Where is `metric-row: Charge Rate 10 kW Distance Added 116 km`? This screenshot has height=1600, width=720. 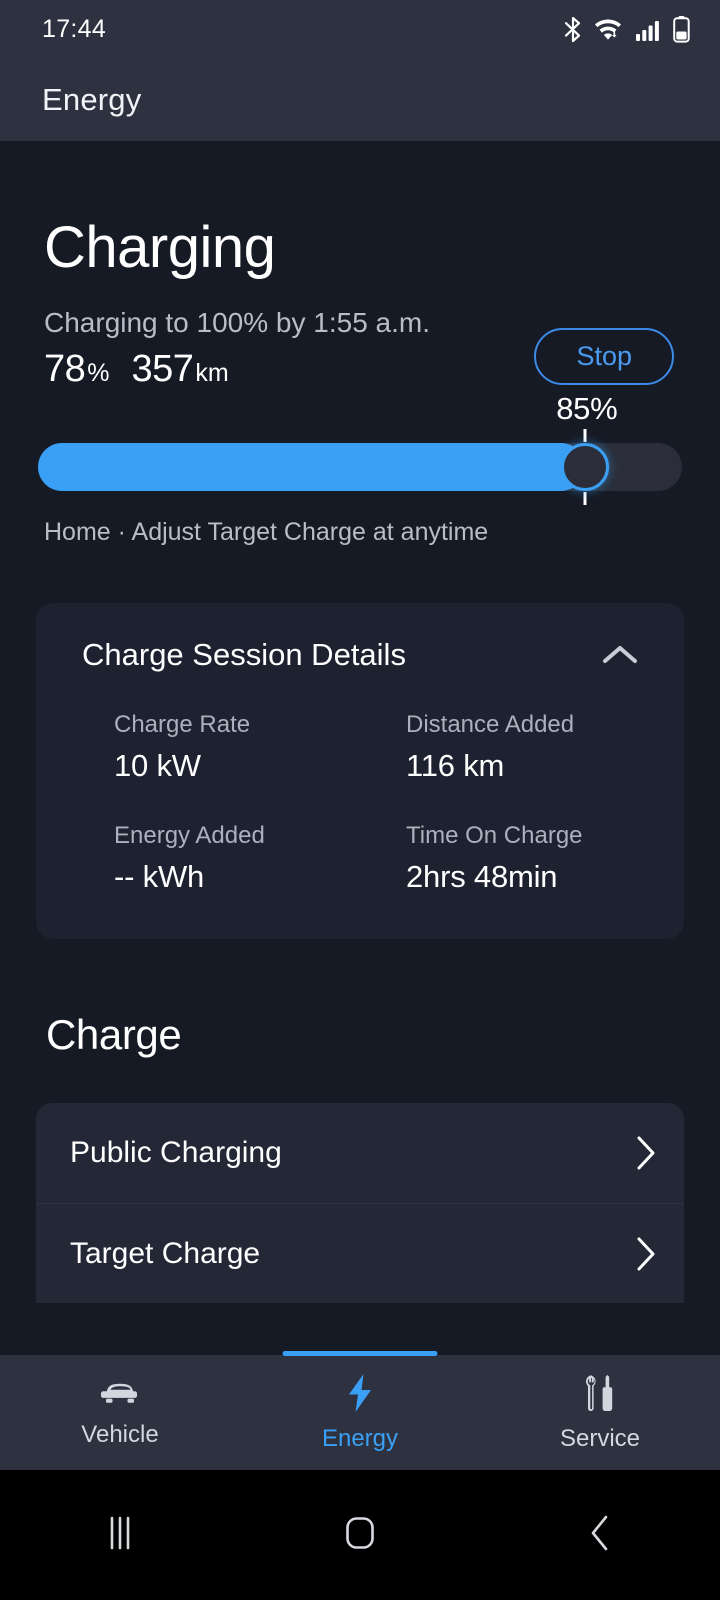
metric-row: Charge Rate 10 kW Distance Added 116 km is located at coordinates (360, 747).